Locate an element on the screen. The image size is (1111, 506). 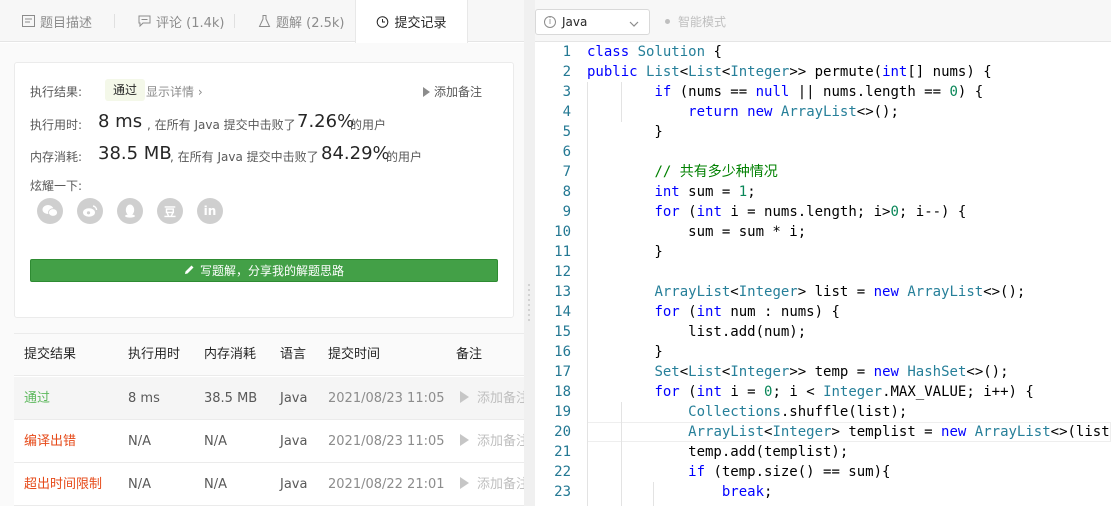
tab-description-label: 题目描述 is located at coordinates (66, 23).